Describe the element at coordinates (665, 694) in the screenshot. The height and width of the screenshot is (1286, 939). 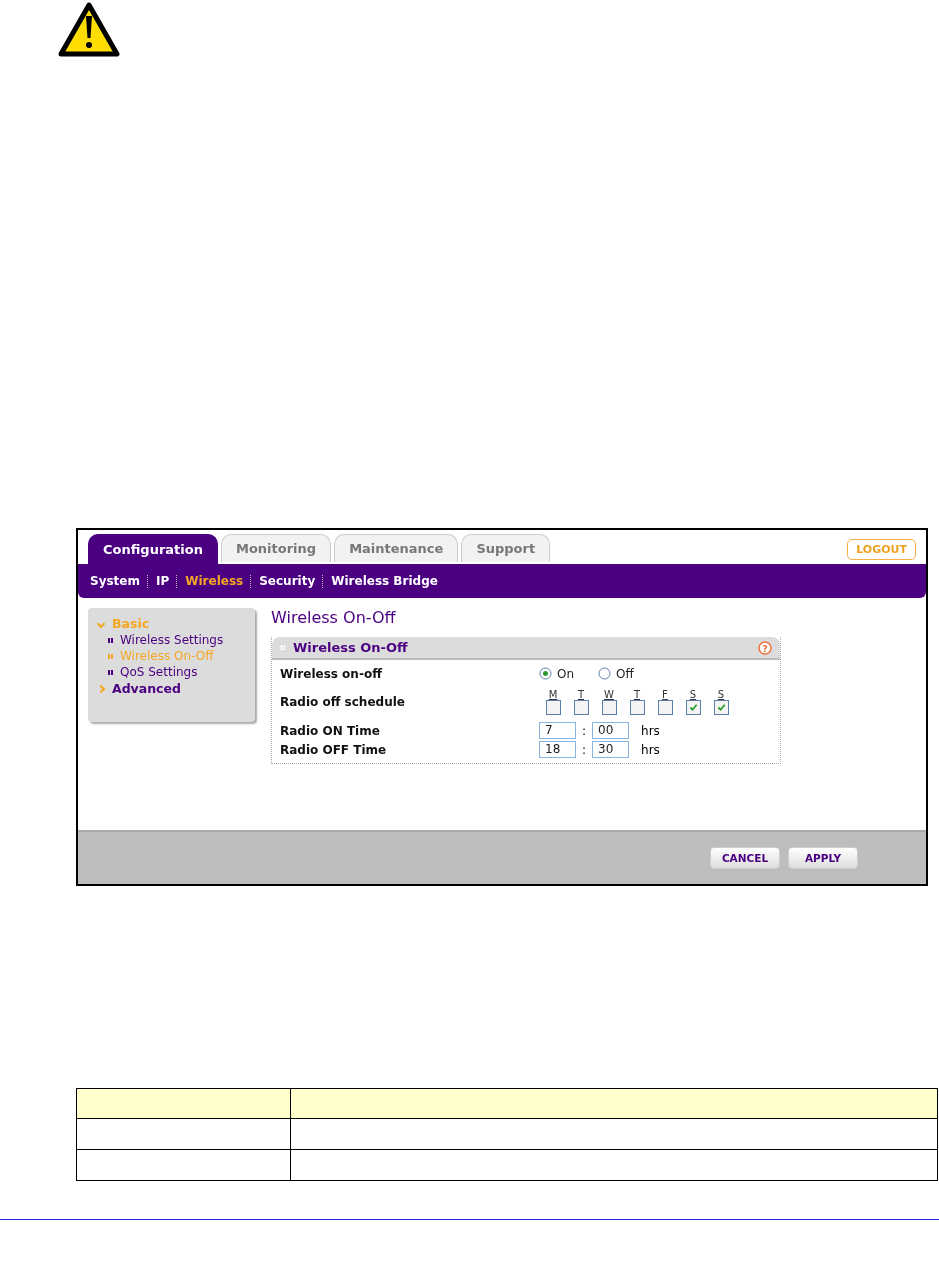
I see `day-label: F` at that location.